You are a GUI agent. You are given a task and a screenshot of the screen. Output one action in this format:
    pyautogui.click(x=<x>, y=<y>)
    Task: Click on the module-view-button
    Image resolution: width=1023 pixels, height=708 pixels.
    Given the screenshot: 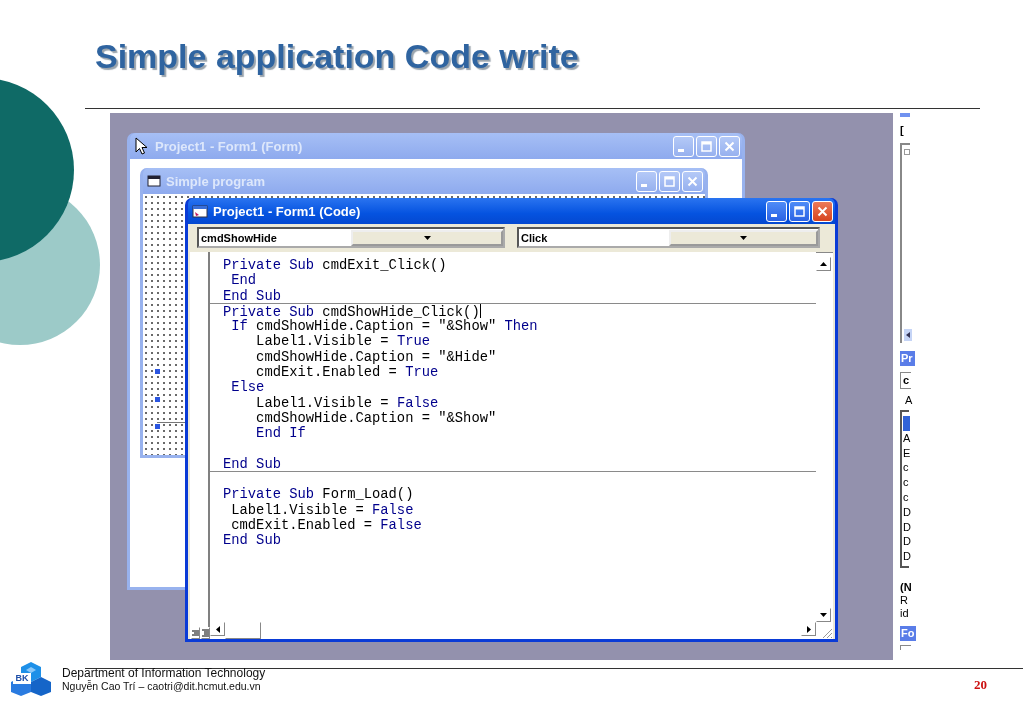 What is the action you would take?
    pyautogui.click(x=205, y=633)
    